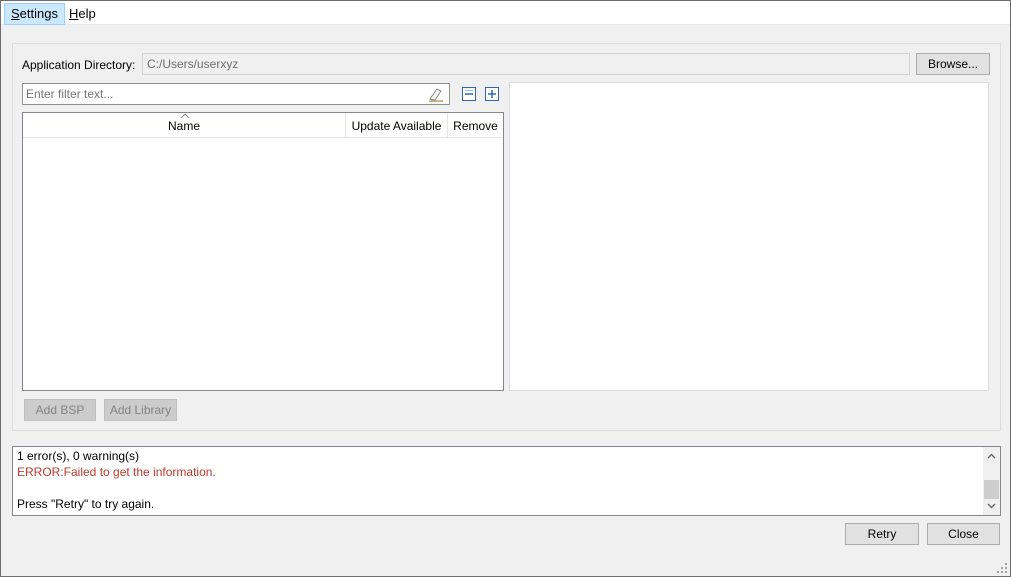  Describe the element at coordinates (74, 13) in the screenshot. I see `menu-help-mnemonic: H` at that location.